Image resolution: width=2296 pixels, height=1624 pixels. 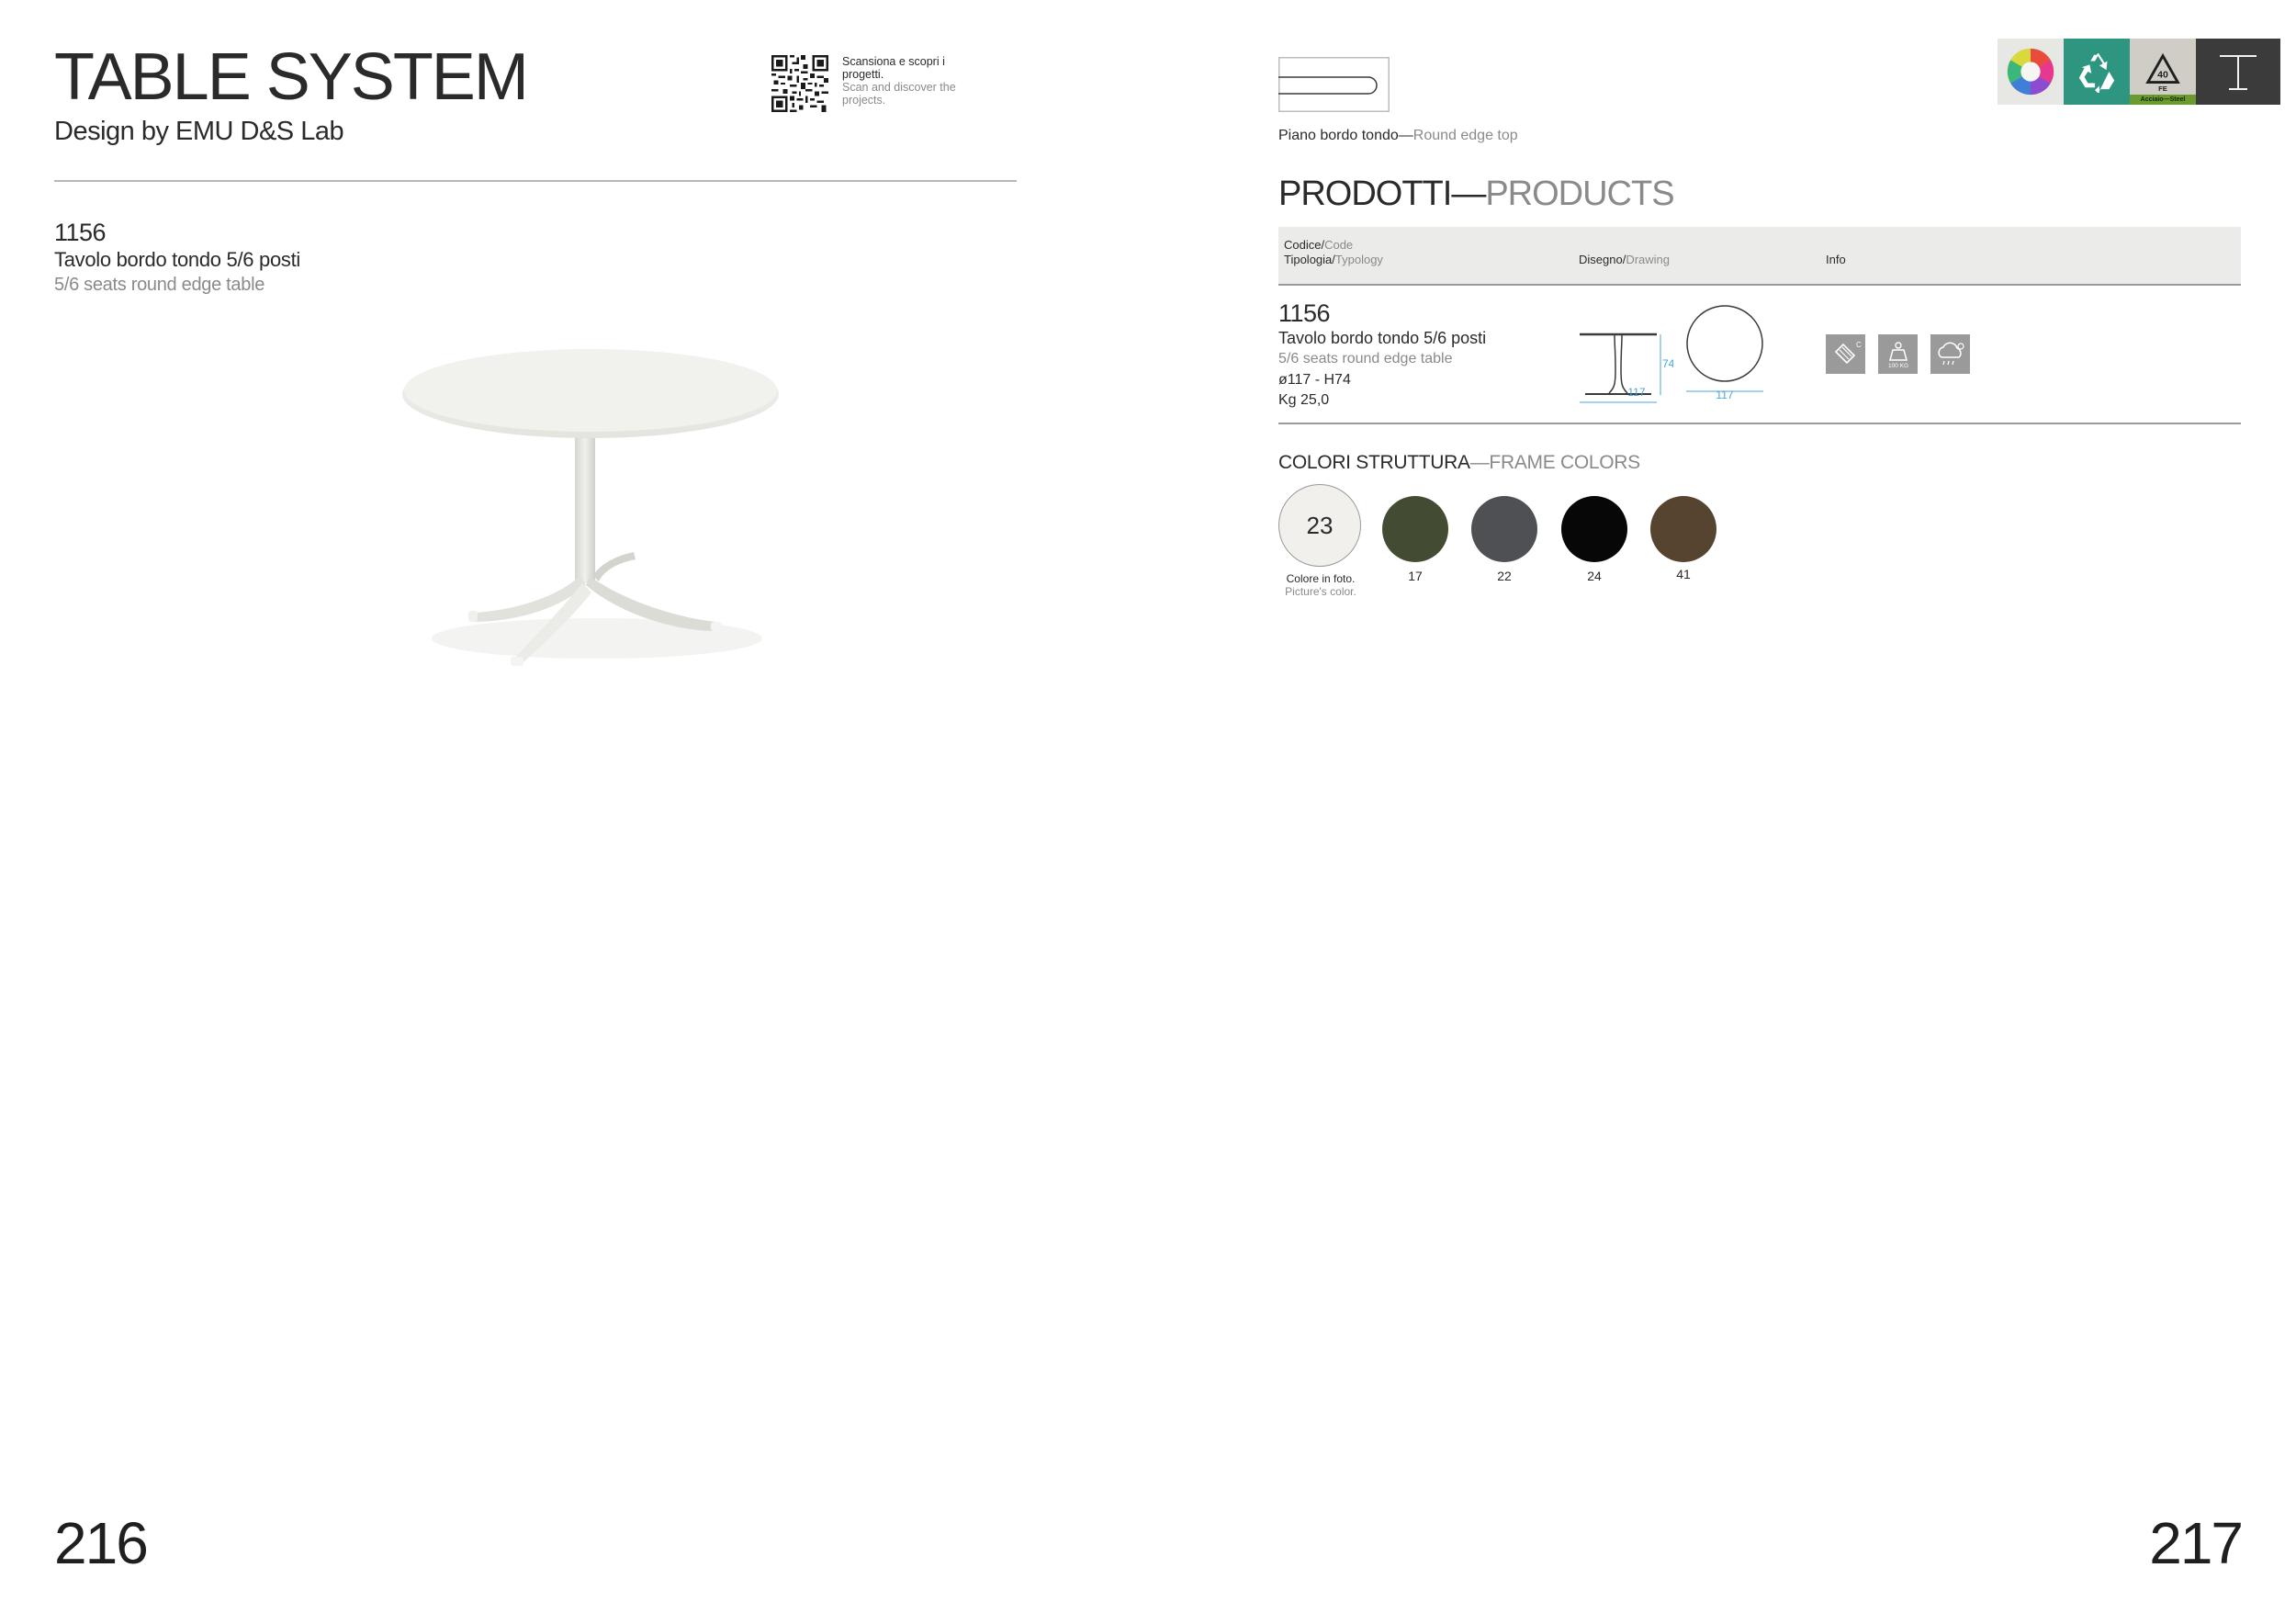 I want to click on header-drawing-it: Disegno/, so click(x=1602, y=259).